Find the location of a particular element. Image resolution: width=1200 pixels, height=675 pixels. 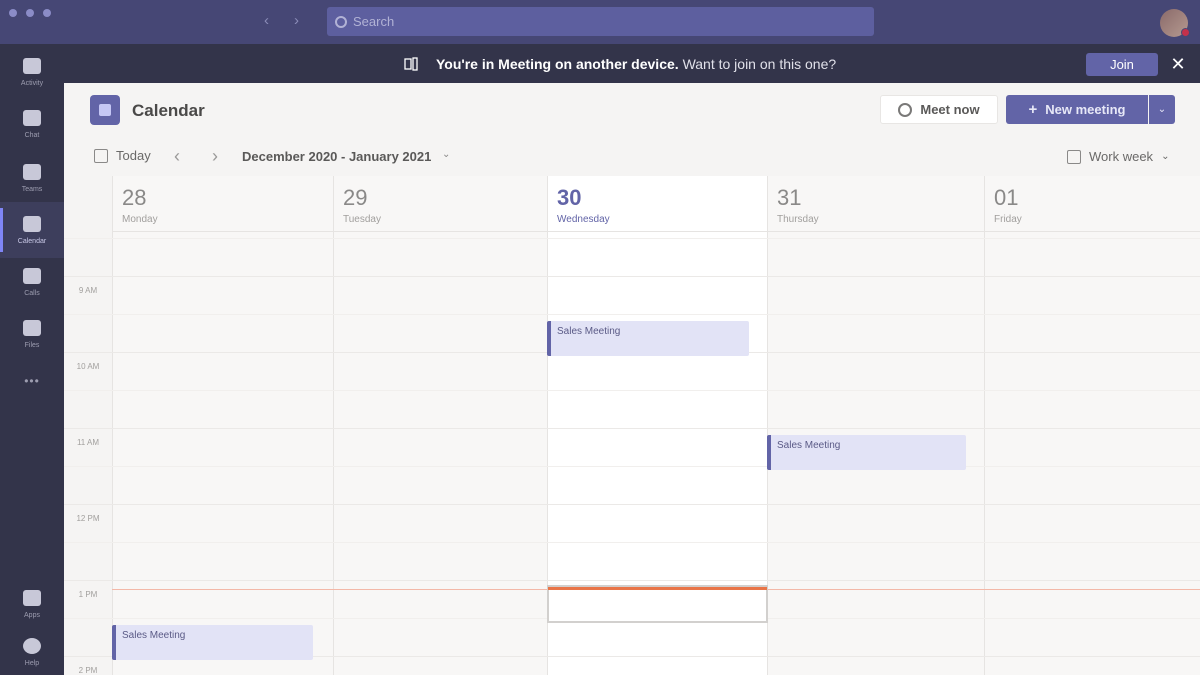

rail-item-chat: Chat is located at coordinates (32, 124).